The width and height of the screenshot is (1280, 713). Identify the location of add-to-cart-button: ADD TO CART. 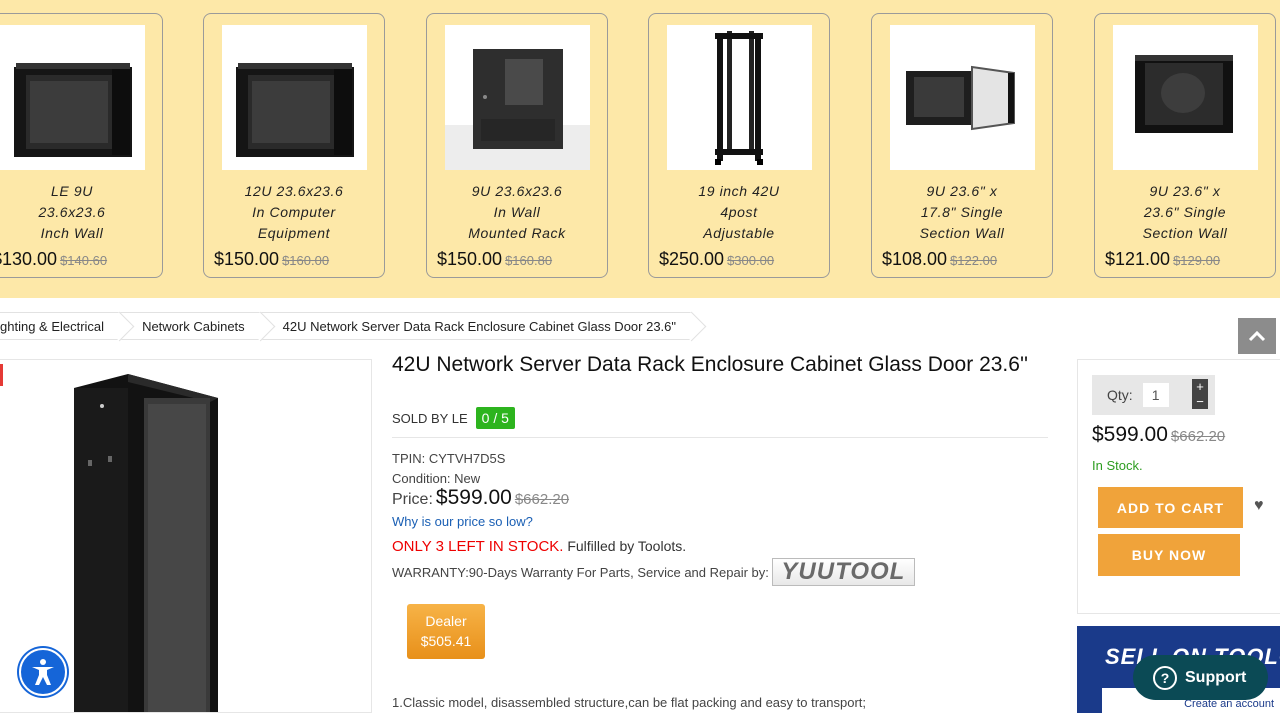
(1170, 507).